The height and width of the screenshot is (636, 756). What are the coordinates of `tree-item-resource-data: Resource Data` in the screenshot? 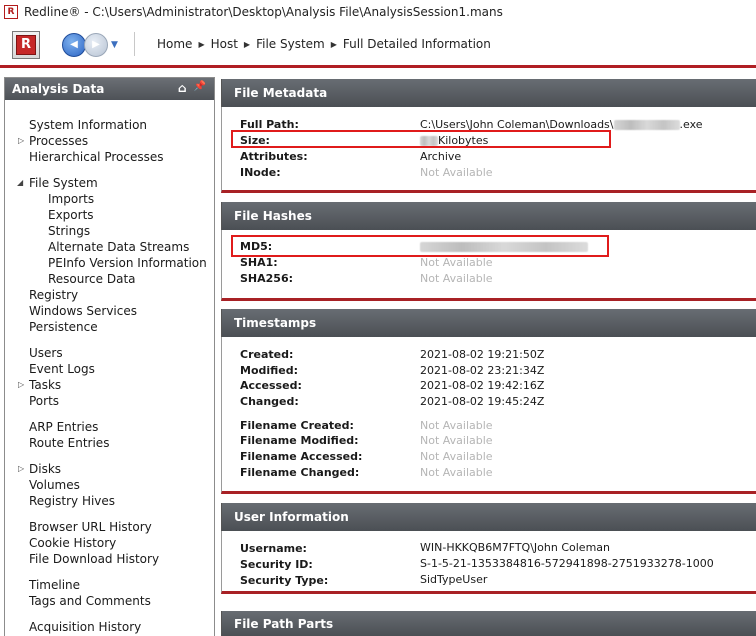 It's located at (92, 279).